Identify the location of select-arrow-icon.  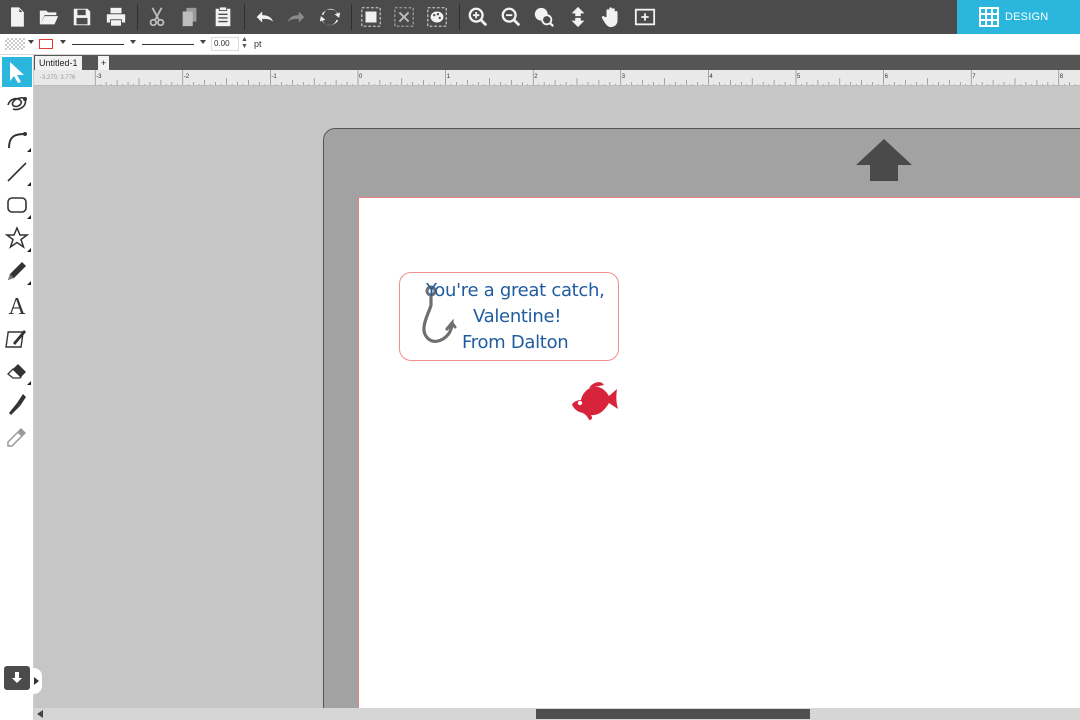
(17, 72).